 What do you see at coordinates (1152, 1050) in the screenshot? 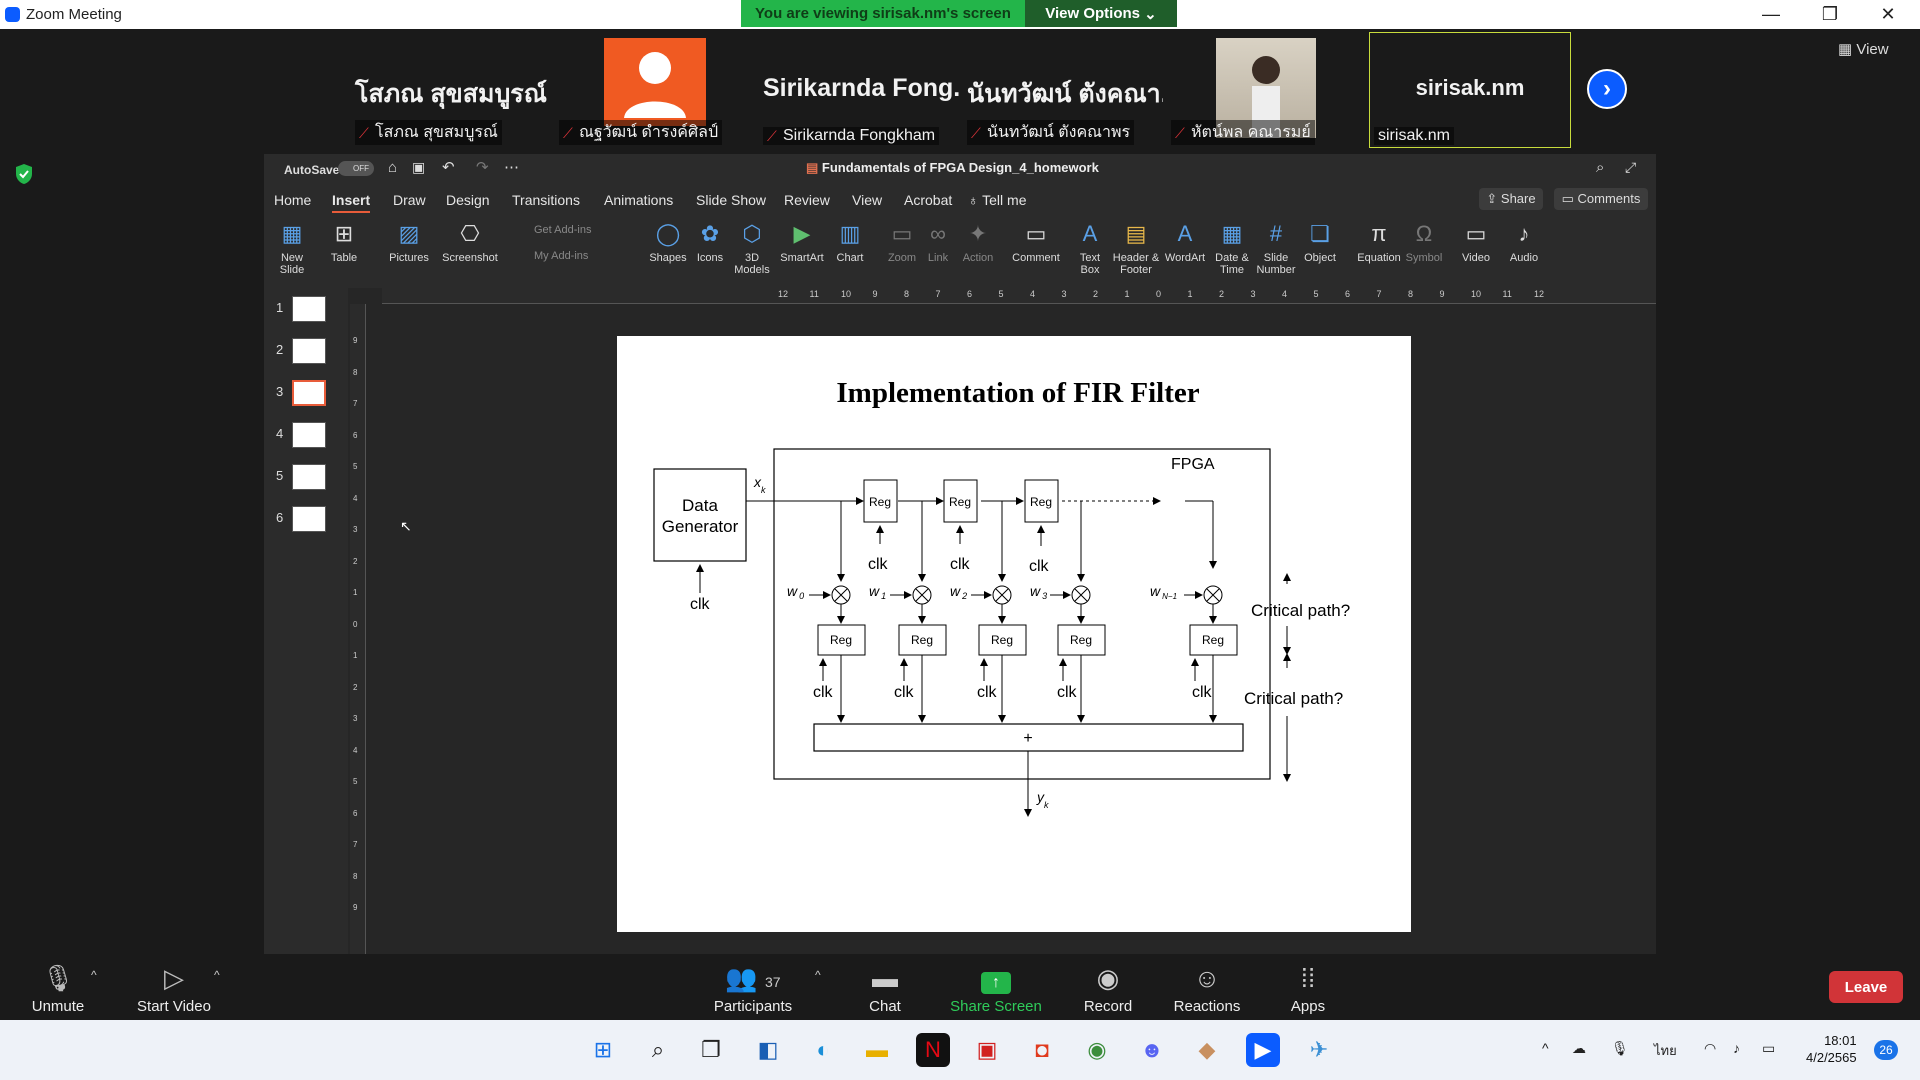
I see `discord-icon: ☻` at bounding box center [1152, 1050].